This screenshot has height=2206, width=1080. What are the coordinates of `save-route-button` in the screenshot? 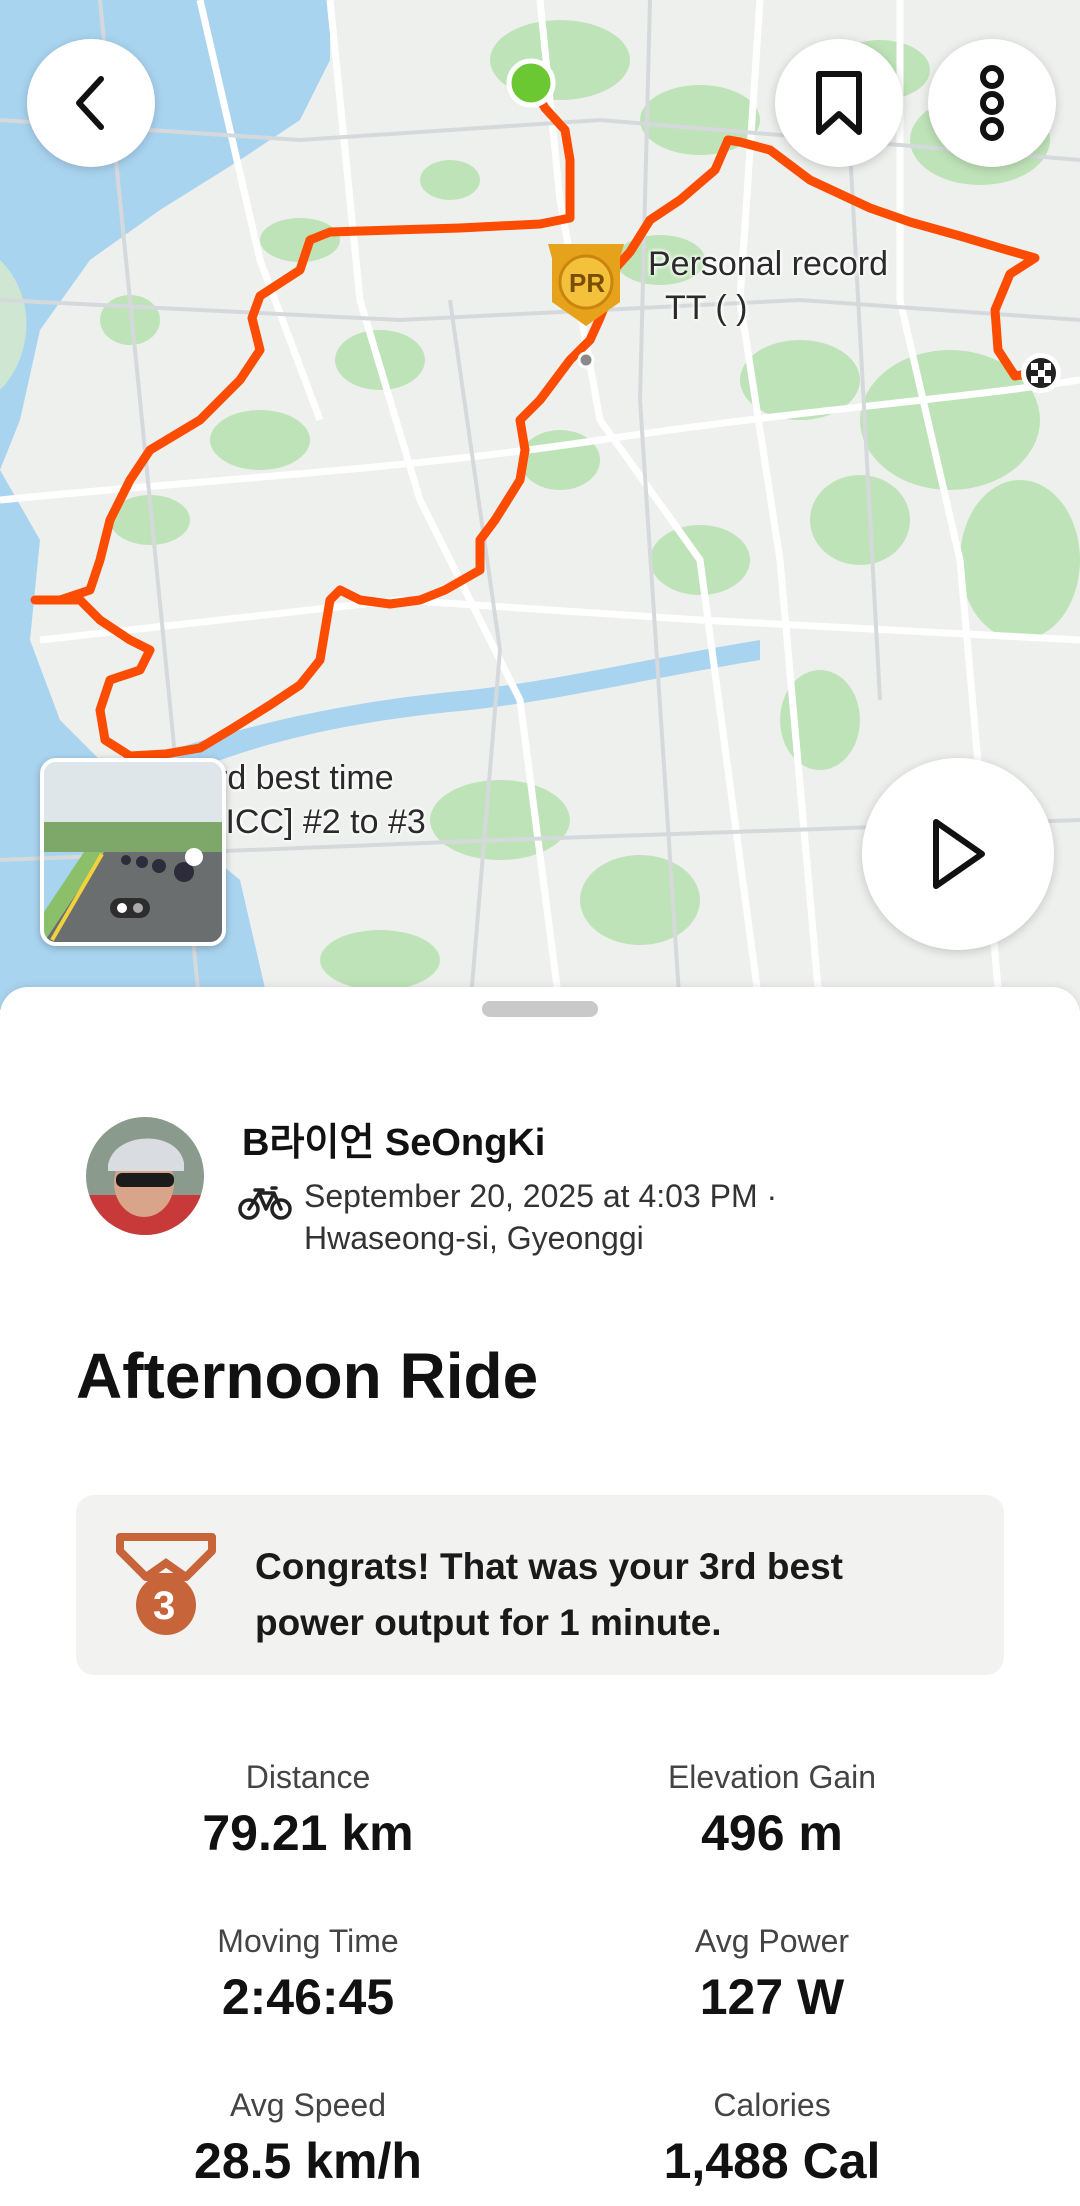 It's located at (839, 103).